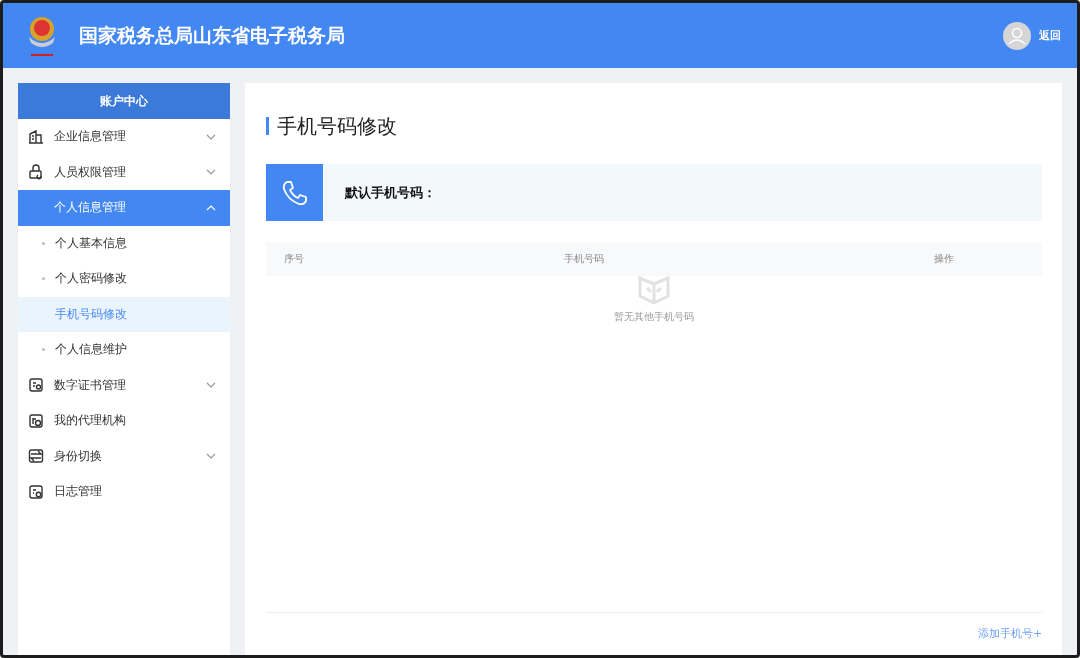 This screenshot has height=658, width=1080. Describe the element at coordinates (124, 172) in the screenshot. I see `sidebar-item: 人员权限管理` at that location.